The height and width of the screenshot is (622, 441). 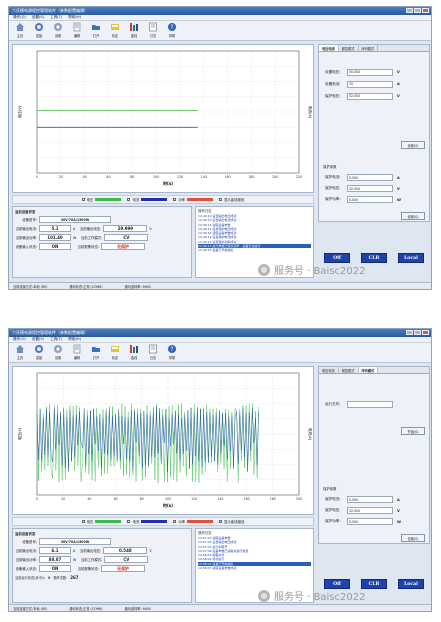 I want to click on x-tick-label: 160, so click(x=247, y=499).